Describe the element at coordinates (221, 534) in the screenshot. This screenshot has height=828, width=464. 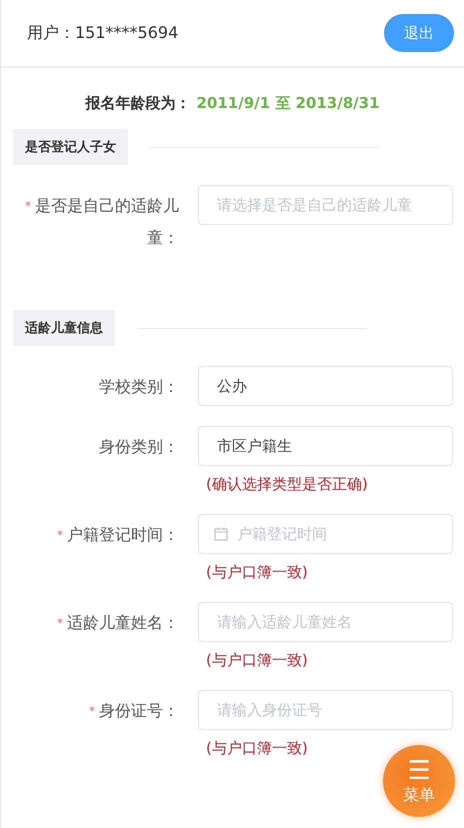
I see `calendar-icon` at that location.